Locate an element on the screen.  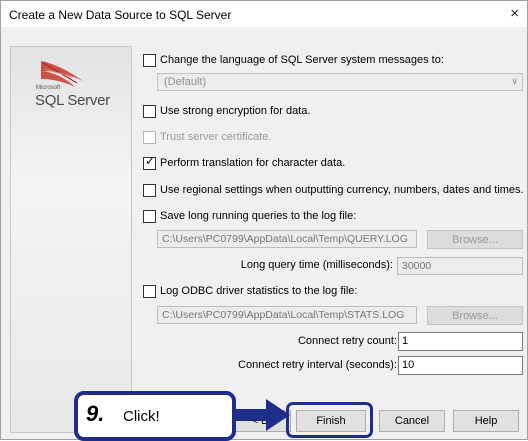
chevron-down-icon: ∨ is located at coordinates (514, 81).